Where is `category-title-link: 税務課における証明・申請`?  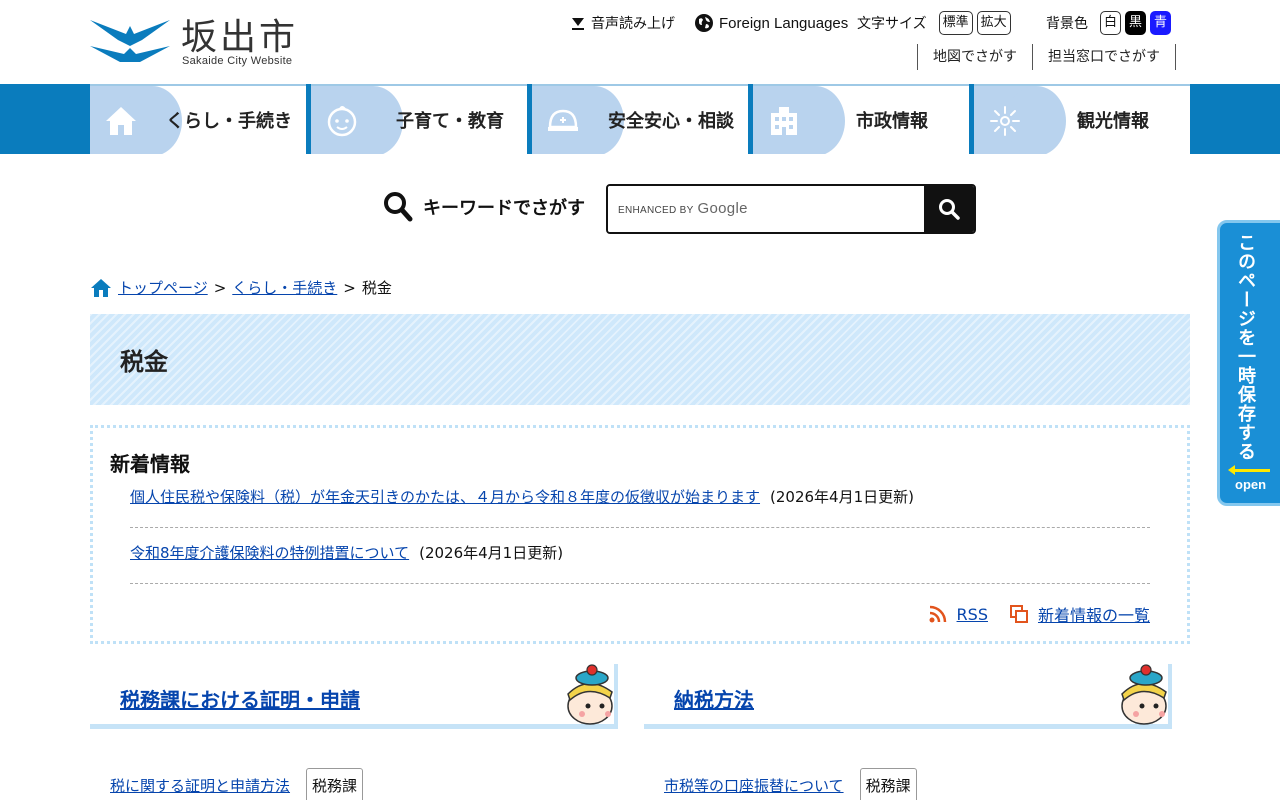 category-title-link: 税務課における証明・申請 is located at coordinates (240, 700).